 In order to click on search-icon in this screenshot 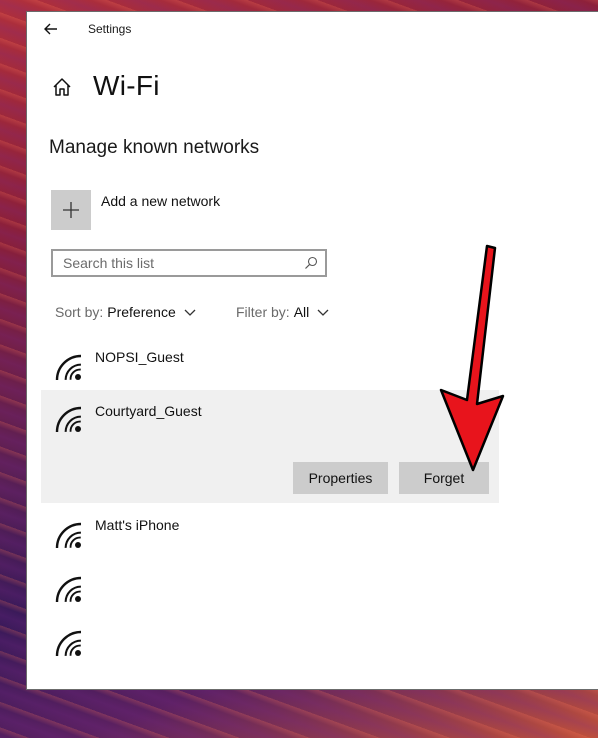, I will do `click(311, 265)`.